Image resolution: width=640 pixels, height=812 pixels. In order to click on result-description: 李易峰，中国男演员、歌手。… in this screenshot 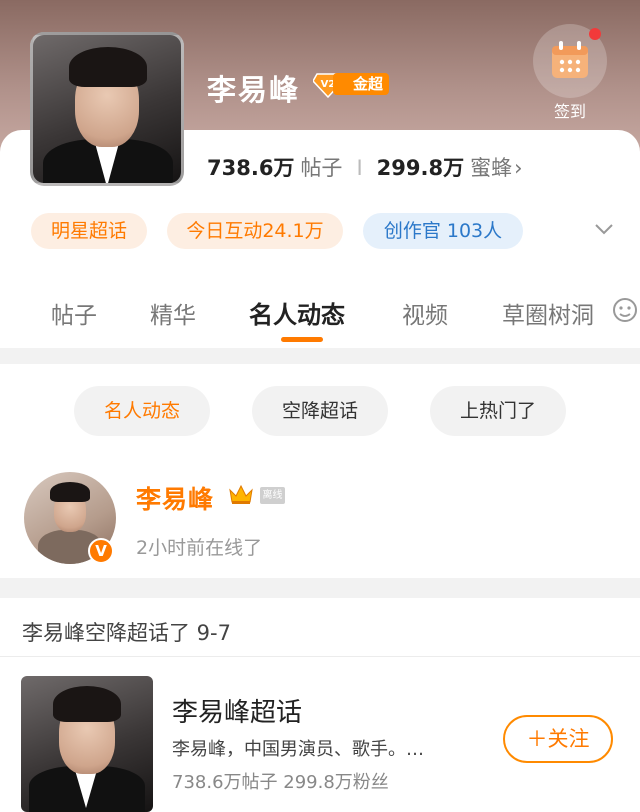, I will do `click(298, 749)`.